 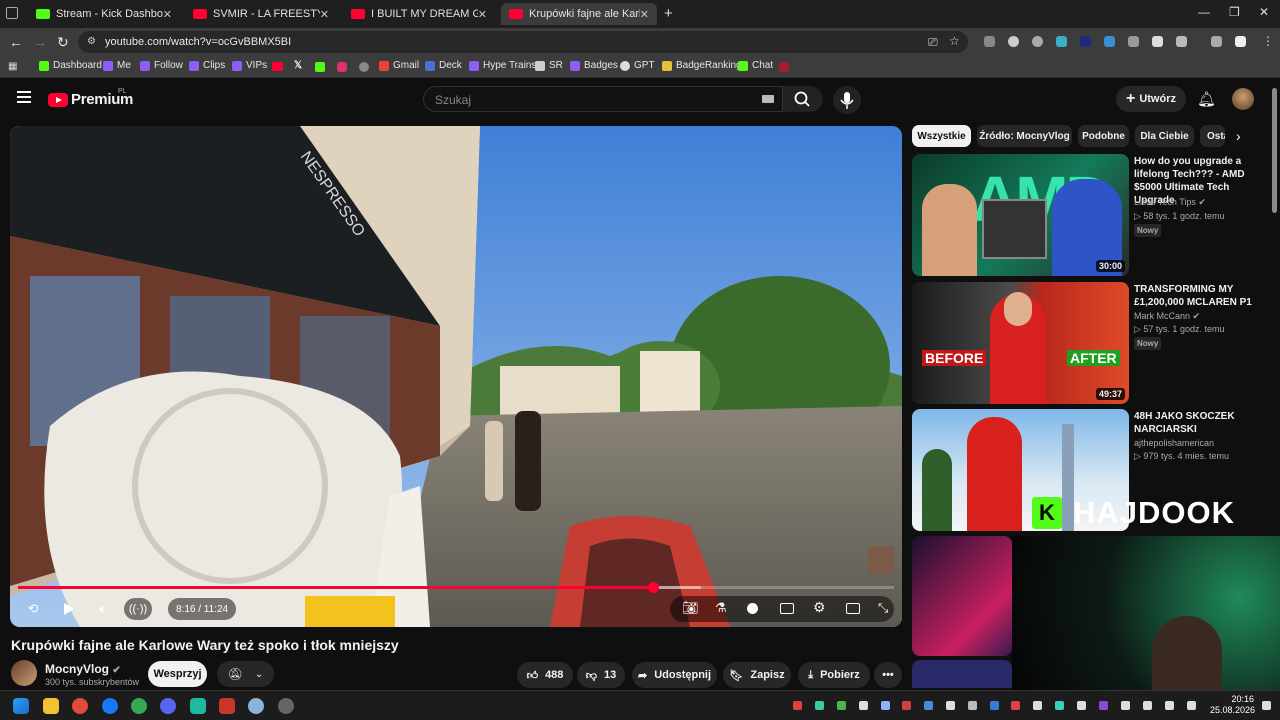 What do you see at coordinates (1238, 136) in the screenshot?
I see `chevron-right-icon: ›` at bounding box center [1238, 136].